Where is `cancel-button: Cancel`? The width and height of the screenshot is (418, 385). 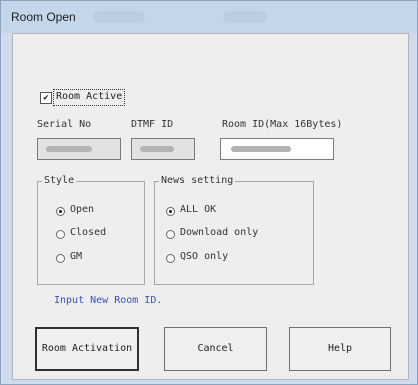 cancel-button: Cancel is located at coordinates (215, 349).